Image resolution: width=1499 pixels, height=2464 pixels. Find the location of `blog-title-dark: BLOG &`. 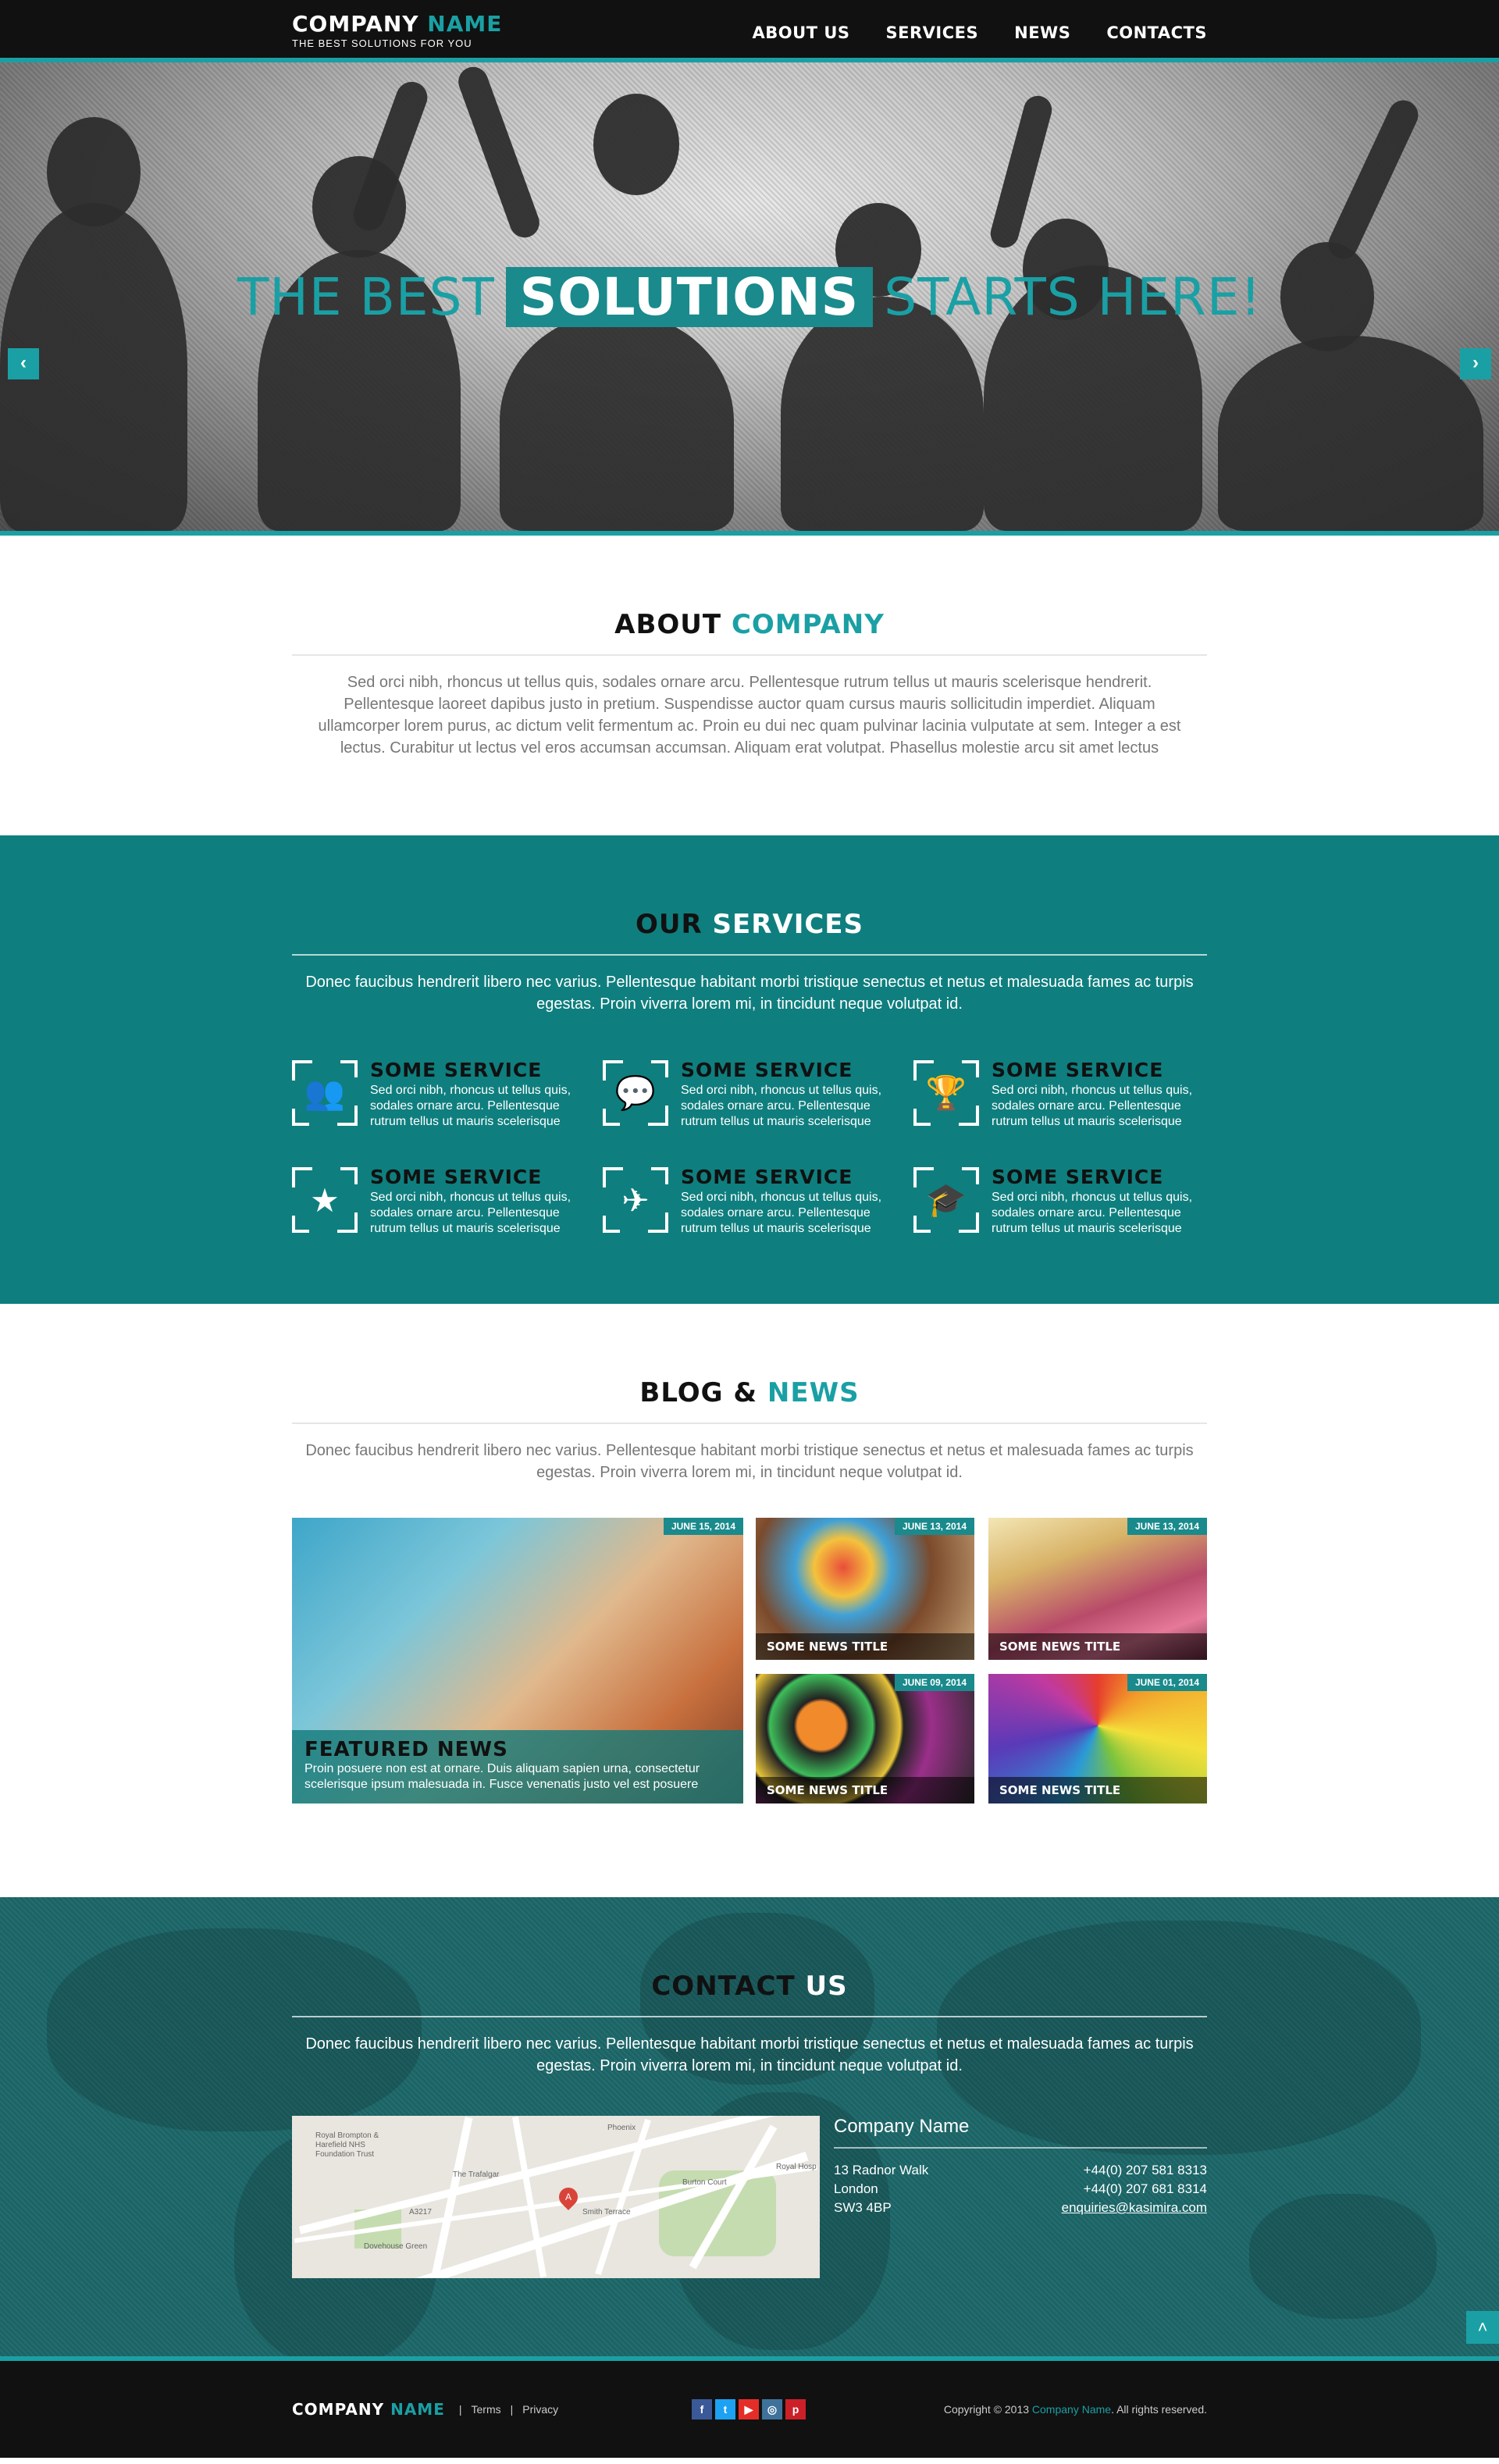

blog-title-dark: BLOG & is located at coordinates (698, 1393).